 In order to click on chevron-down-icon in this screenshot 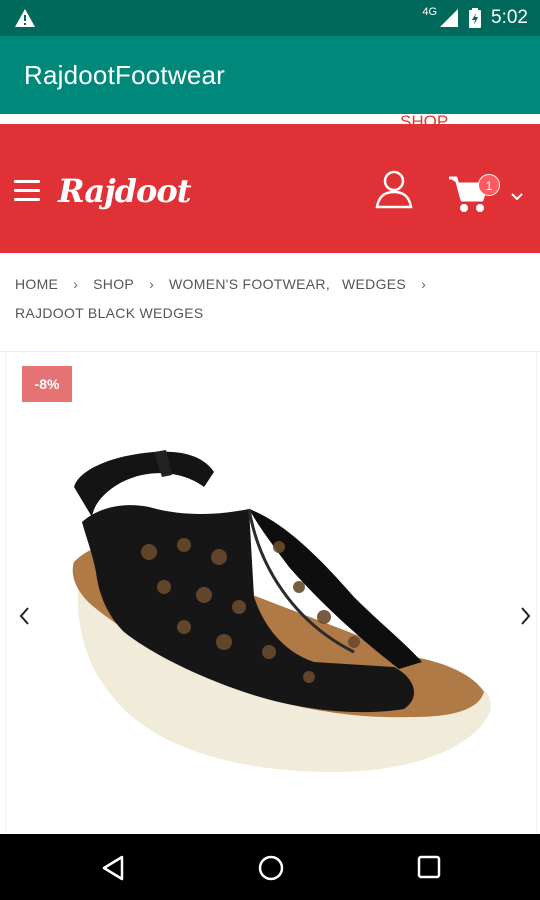, I will do `click(517, 197)`.